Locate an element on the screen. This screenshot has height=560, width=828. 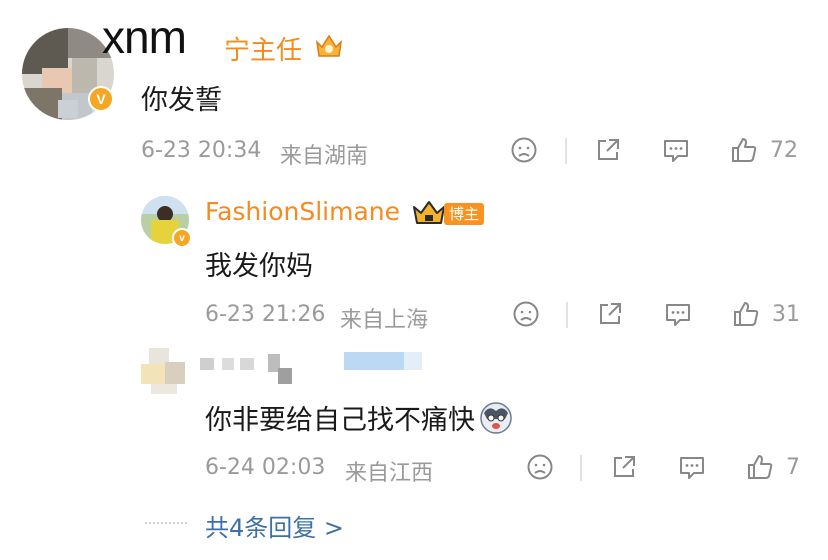
comment-date: 6-23 20:34 is located at coordinates (201, 150).